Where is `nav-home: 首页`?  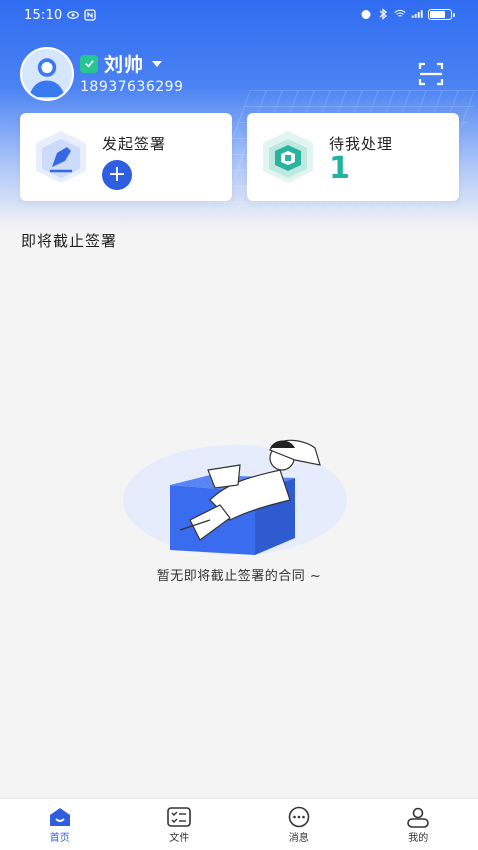 nav-home: 首页 is located at coordinates (60, 824).